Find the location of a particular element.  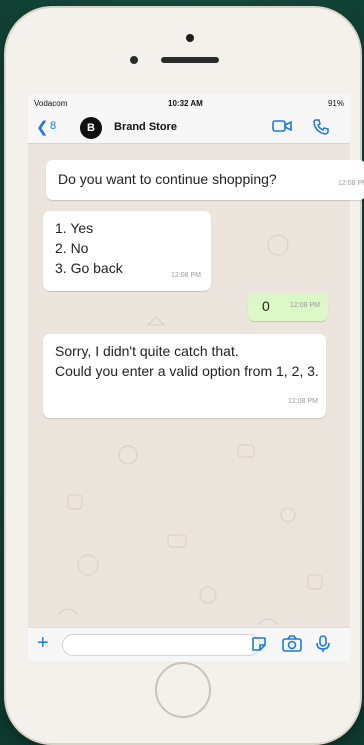

incoming-message: 1. Yes 2. No 3. Go back 12:08 PM is located at coordinates (127, 251).